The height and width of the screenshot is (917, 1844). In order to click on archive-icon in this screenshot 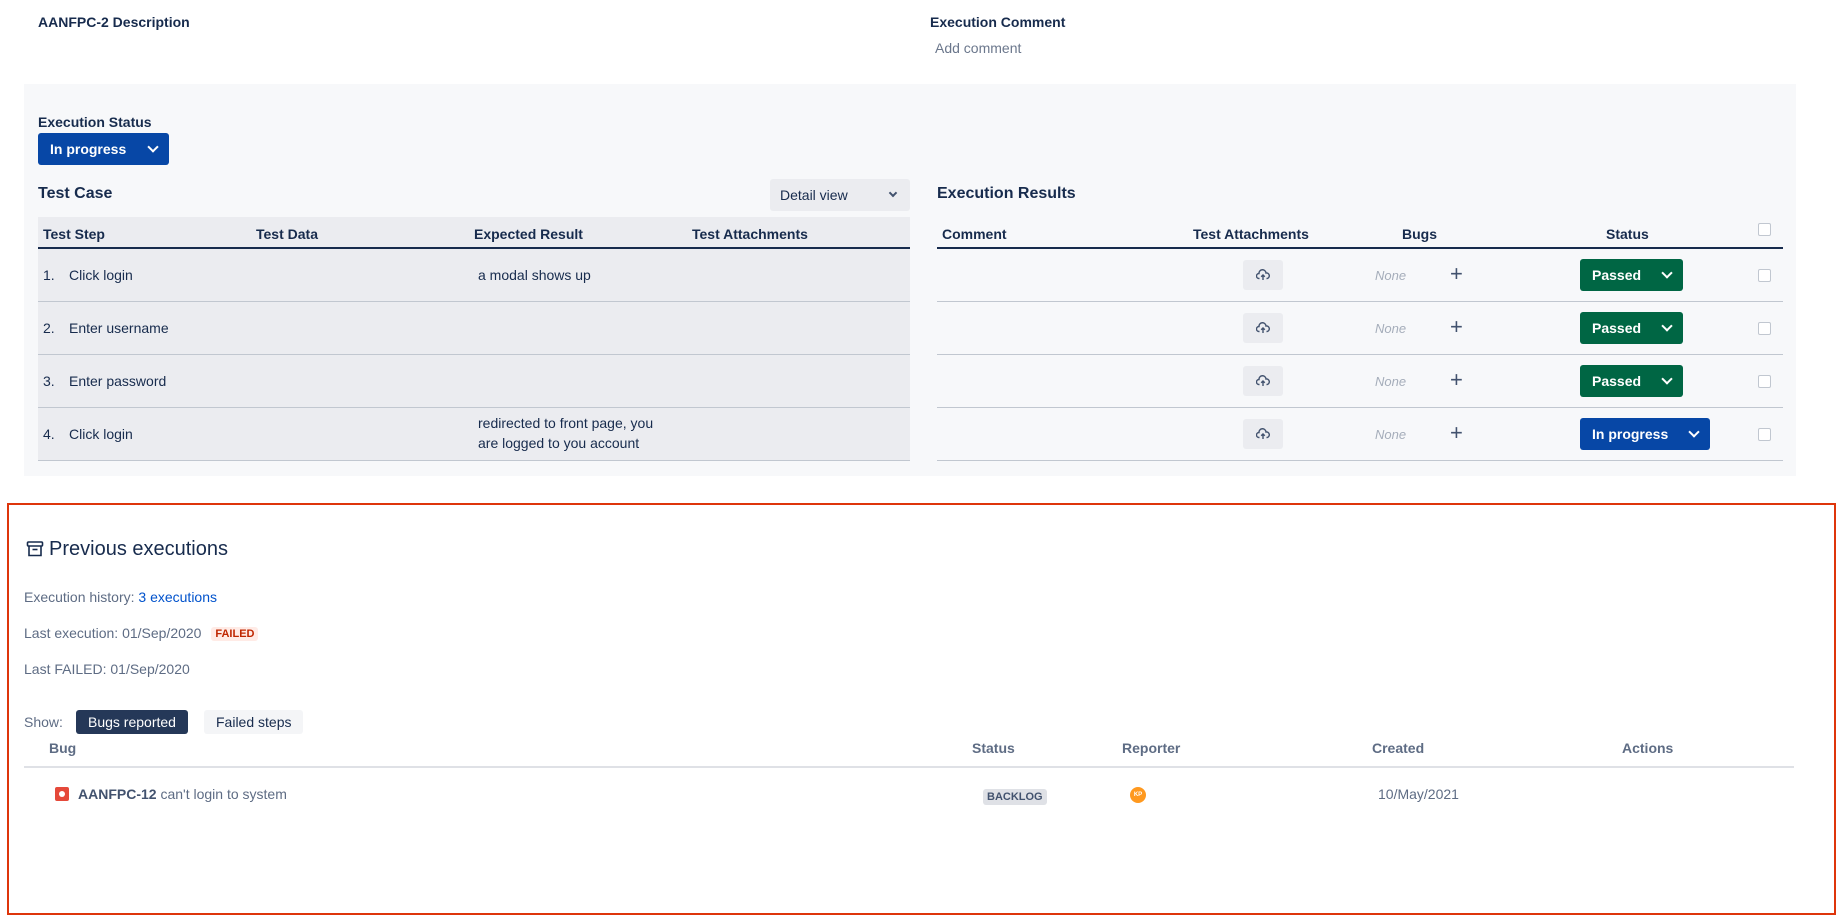, I will do `click(35, 549)`.